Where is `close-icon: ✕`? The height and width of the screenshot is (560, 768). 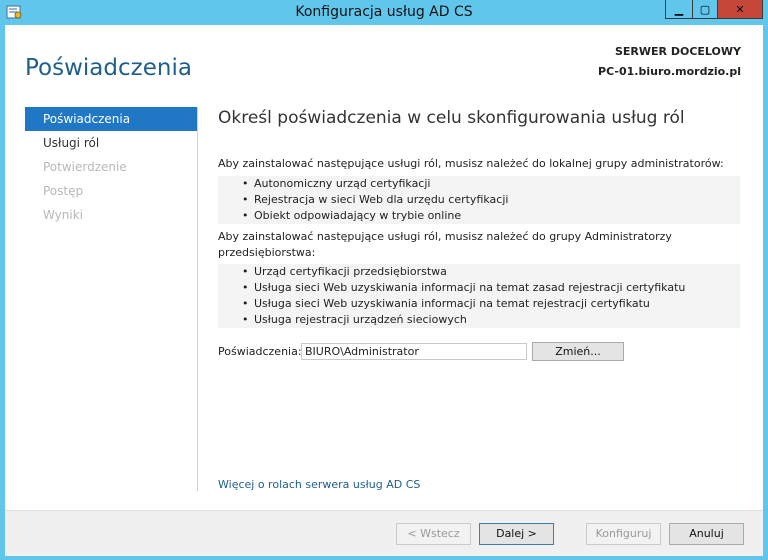
close-icon: ✕ is located at coordinates (740, 9).